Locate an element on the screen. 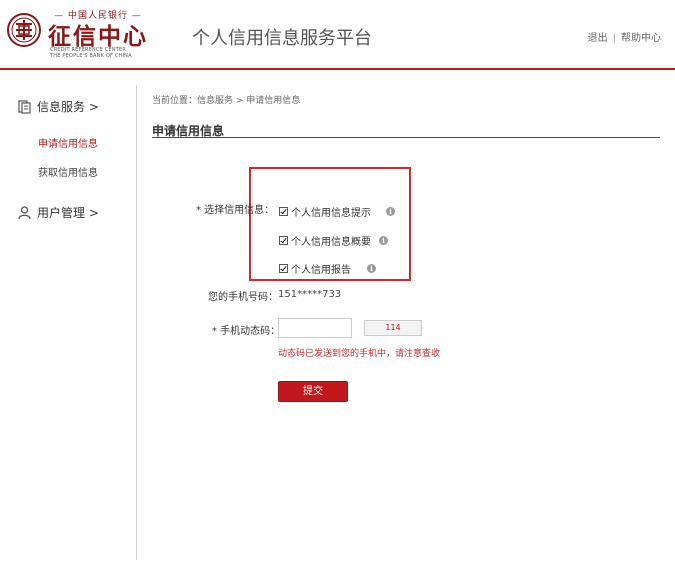  logout-link: 退出 is located at coordinates (598, 38).